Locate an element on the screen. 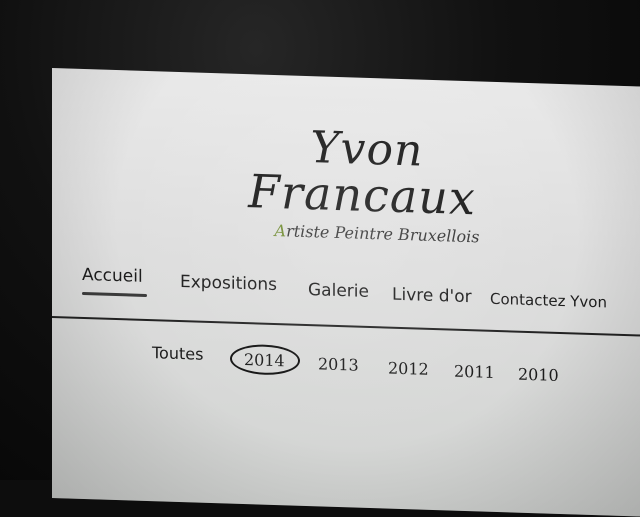  filter-all: Toutes is located at coordinates (177, 353).